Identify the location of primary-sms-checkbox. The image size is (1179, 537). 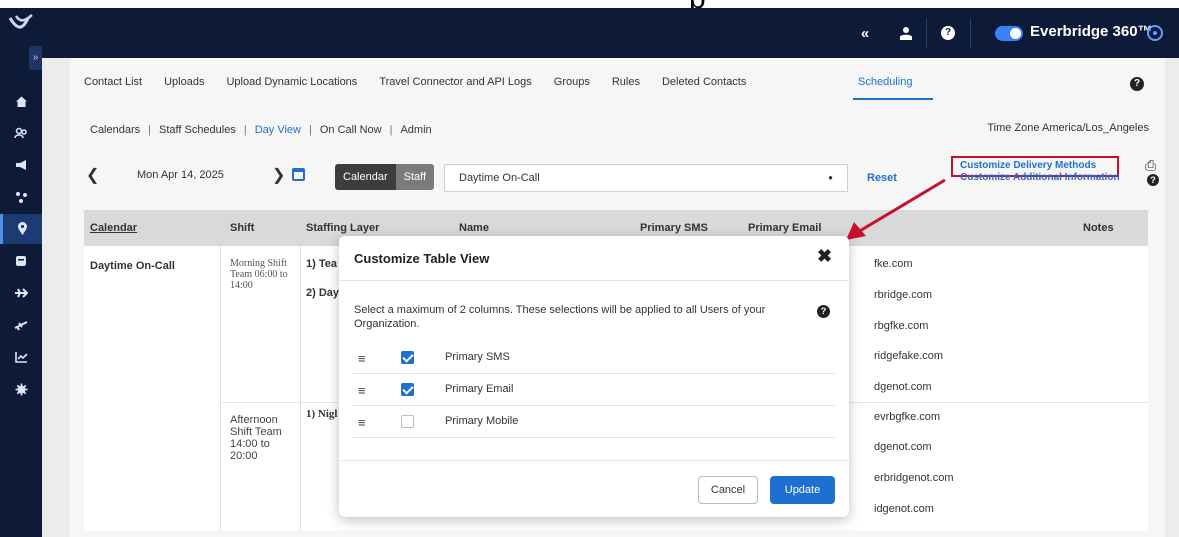
(407, 357).